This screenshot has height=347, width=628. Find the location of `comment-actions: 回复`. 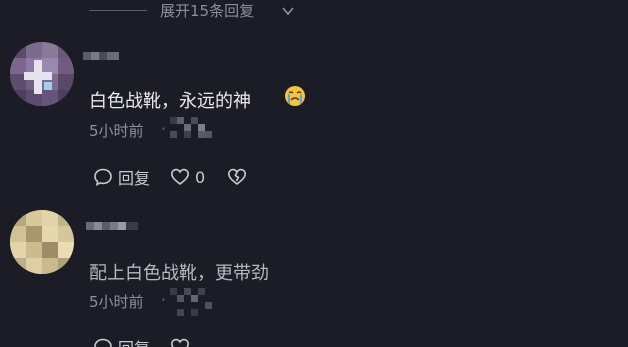

comment-actions: 回复 is located at coordinates (141, 341).